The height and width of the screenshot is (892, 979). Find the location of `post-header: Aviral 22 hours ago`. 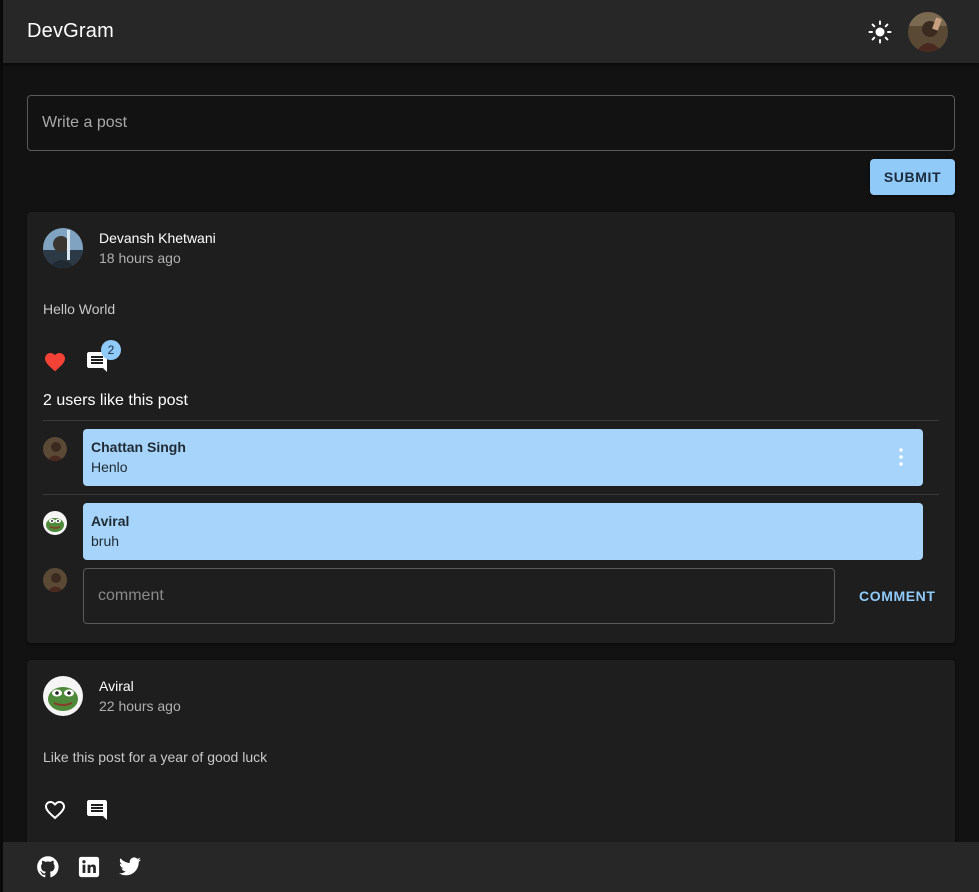

post-header: Aviral 22 hours ago is located at coordinates (491, 688).